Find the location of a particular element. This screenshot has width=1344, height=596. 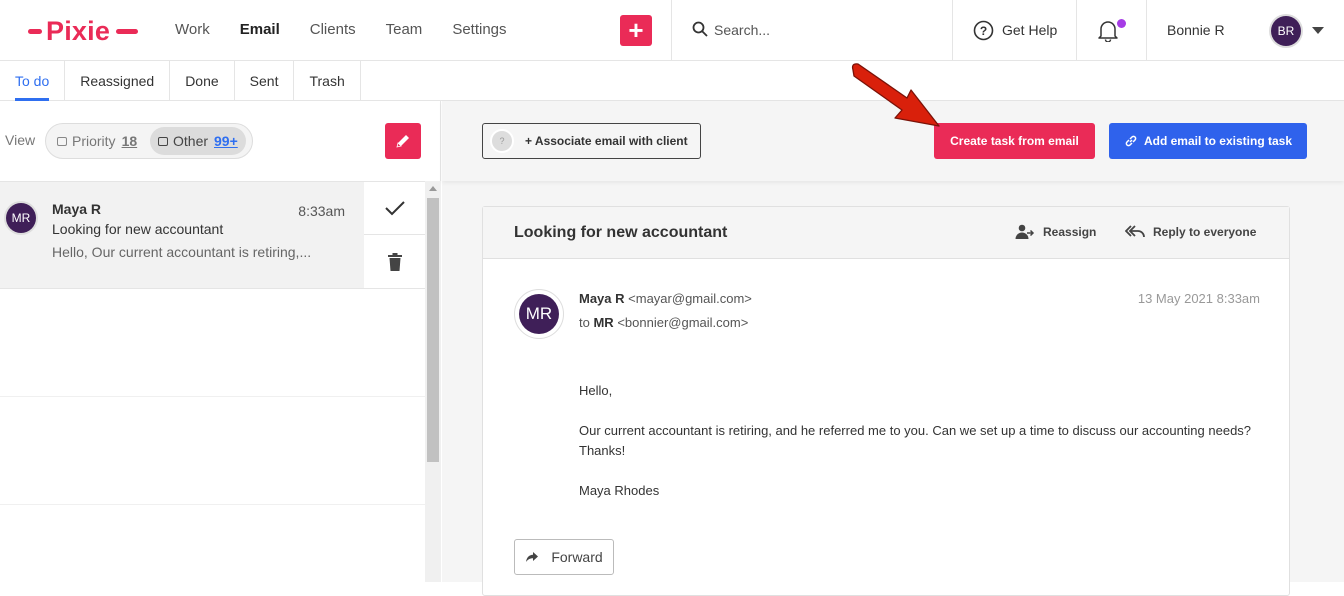

to-address: <bonnier@gmail.com> is located at coordinates (683, 322).